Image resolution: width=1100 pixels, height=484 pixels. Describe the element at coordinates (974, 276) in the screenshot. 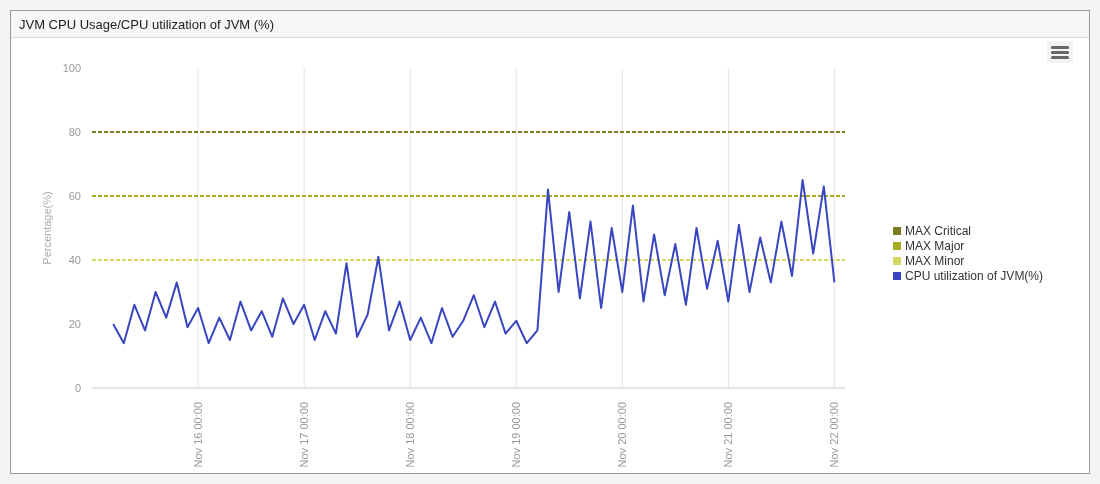

I see `legend-label: CPU utilization of JVM(%)` at that location.